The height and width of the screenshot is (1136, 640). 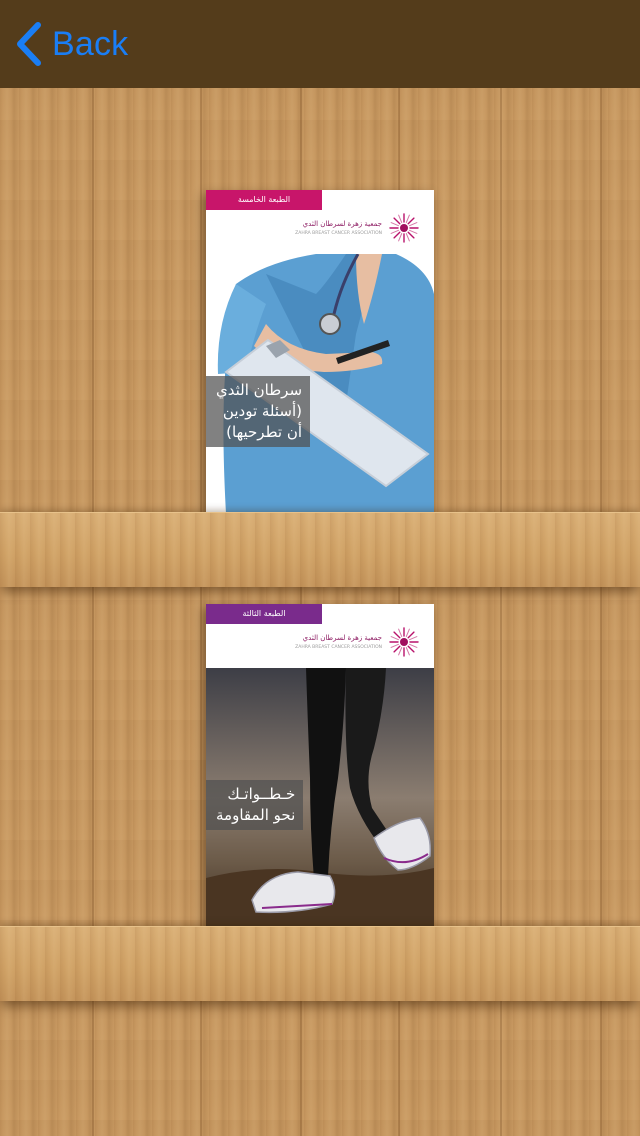 What do you see at coordinates (261, 794) in the screenshot?
I see `book-title-line: خـطــواتـك` at bounding box center [261, 794].